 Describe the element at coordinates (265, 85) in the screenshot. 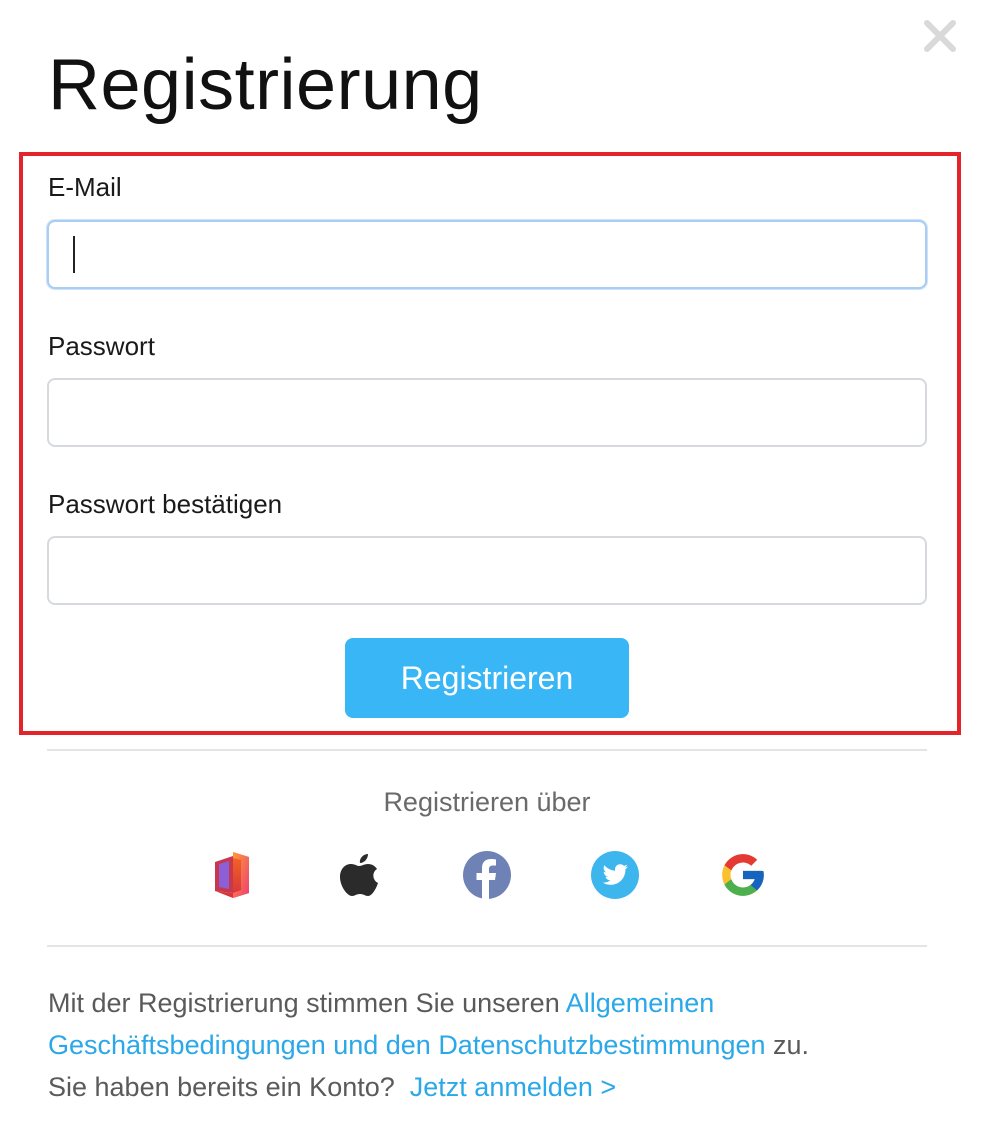

I see `page-title: Registrierung` at that location.